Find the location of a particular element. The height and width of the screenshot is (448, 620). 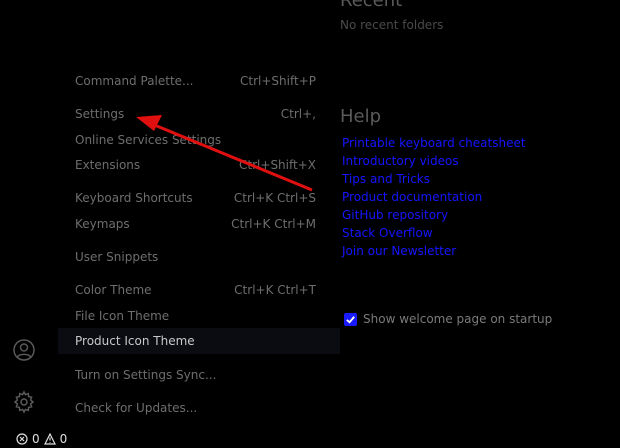

activity-bar is located at coordinates (24, 215).